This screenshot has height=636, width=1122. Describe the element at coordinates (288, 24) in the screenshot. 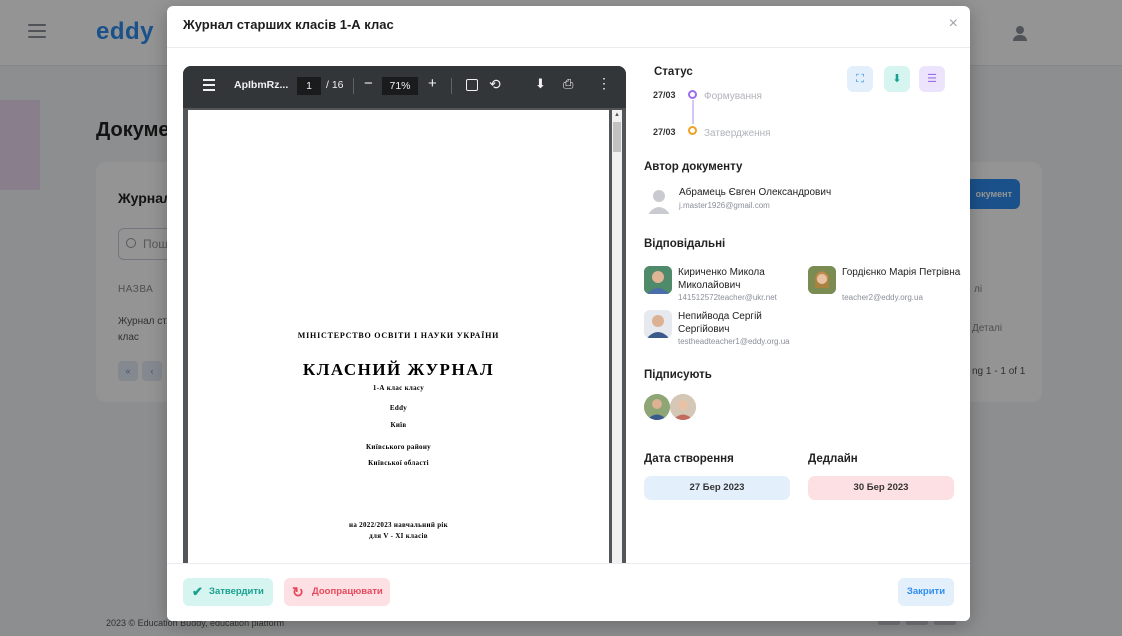

I see `modal-title: Журнал старших класів 1-А клас` at that location.